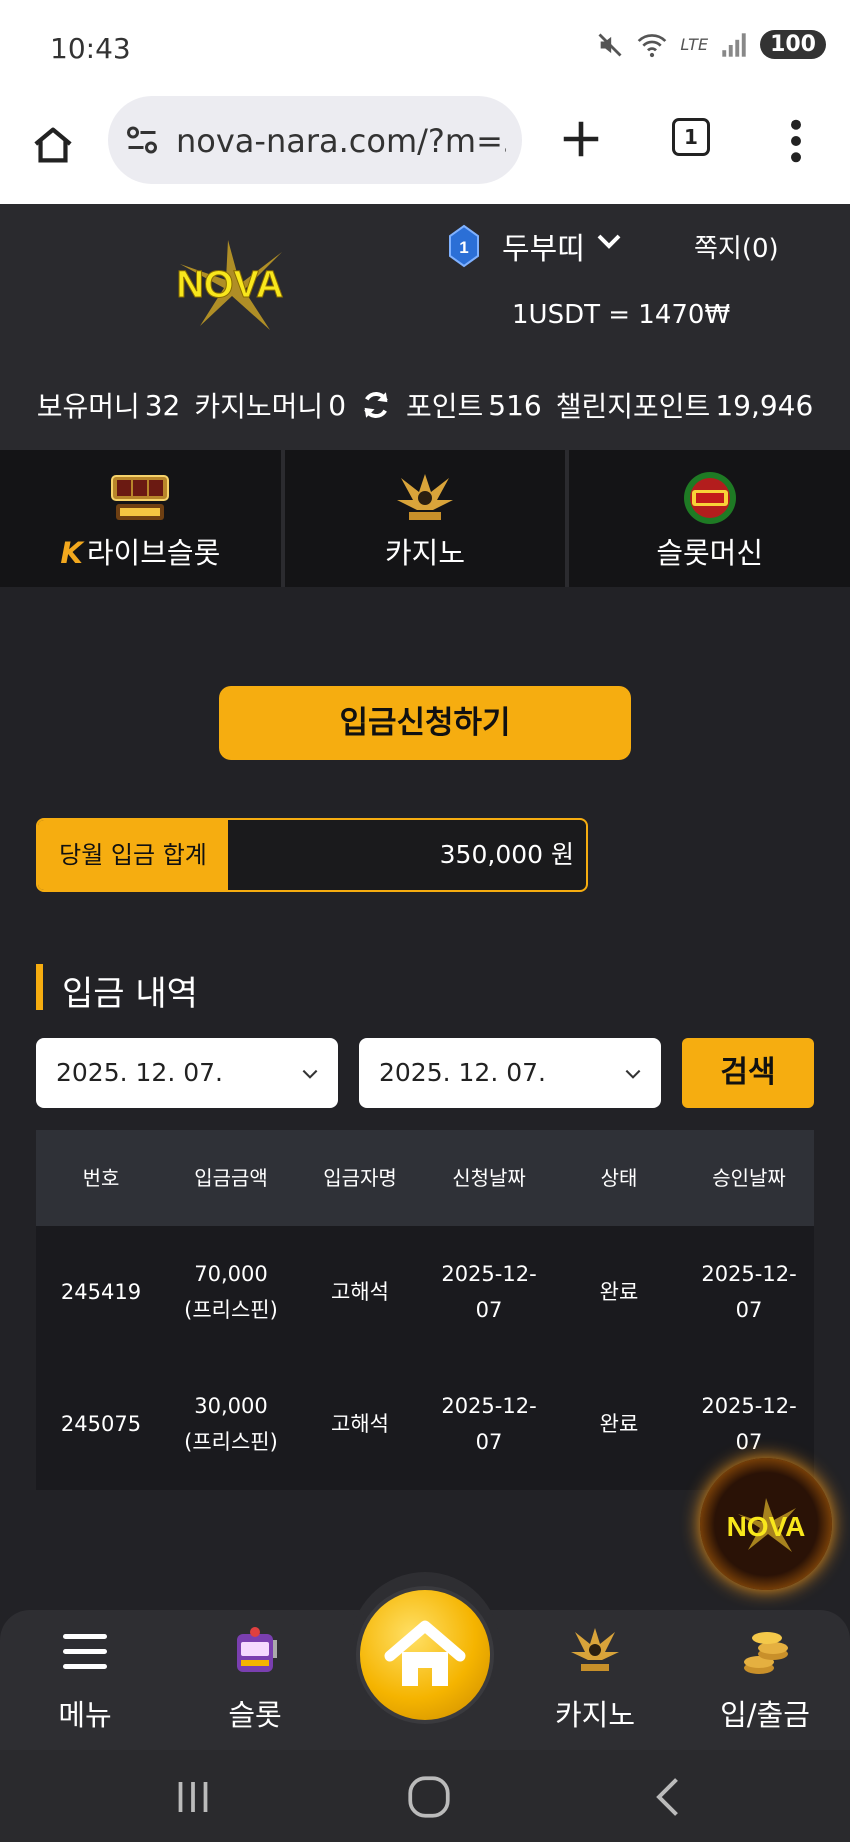  Describe the element at coordinates (710, 553) in the screenshot. I see `tab-slot-machine-label: 슬롯머신` at that location.